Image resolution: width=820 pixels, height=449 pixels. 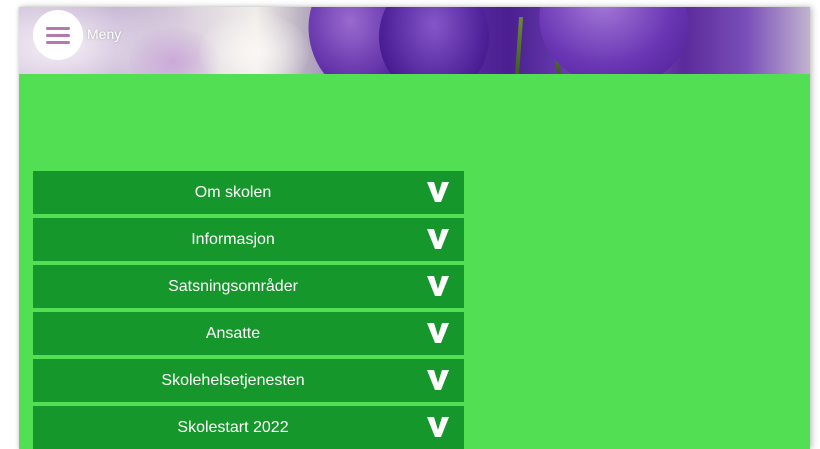 I want to click on accordion-item-label: Om skolen, so click(x=233, y=192).